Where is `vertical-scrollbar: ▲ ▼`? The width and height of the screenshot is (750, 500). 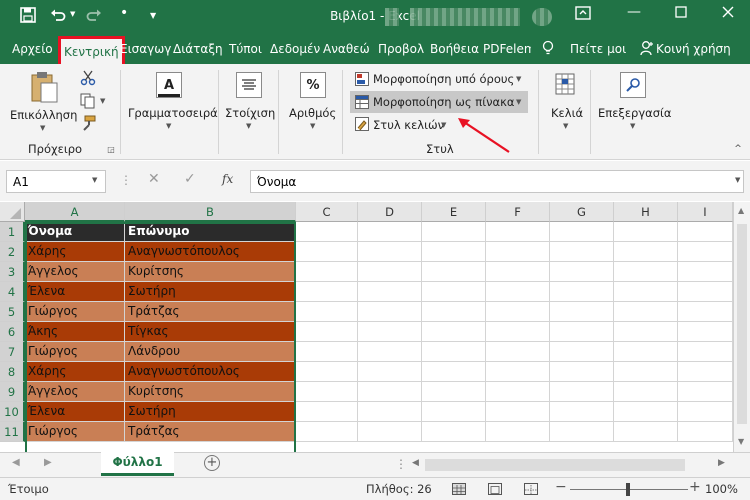
vertical-scrollbar: ▲ ▼ is located at coordinates (741, 327).